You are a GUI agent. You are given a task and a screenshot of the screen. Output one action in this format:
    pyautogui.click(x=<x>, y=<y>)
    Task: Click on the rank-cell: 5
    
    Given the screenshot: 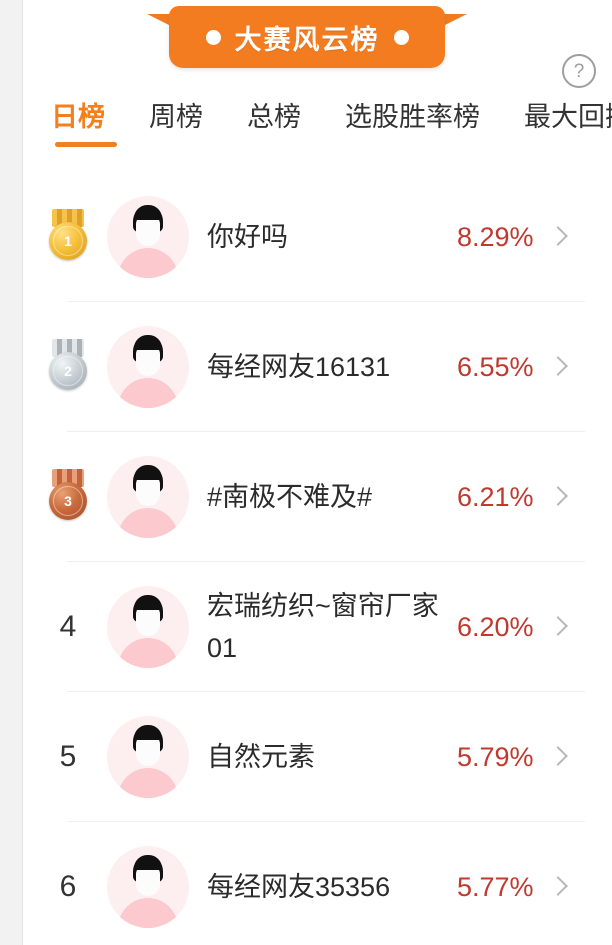 What is the action you would take?
    pyautogui.click(x=68, y=757)
    